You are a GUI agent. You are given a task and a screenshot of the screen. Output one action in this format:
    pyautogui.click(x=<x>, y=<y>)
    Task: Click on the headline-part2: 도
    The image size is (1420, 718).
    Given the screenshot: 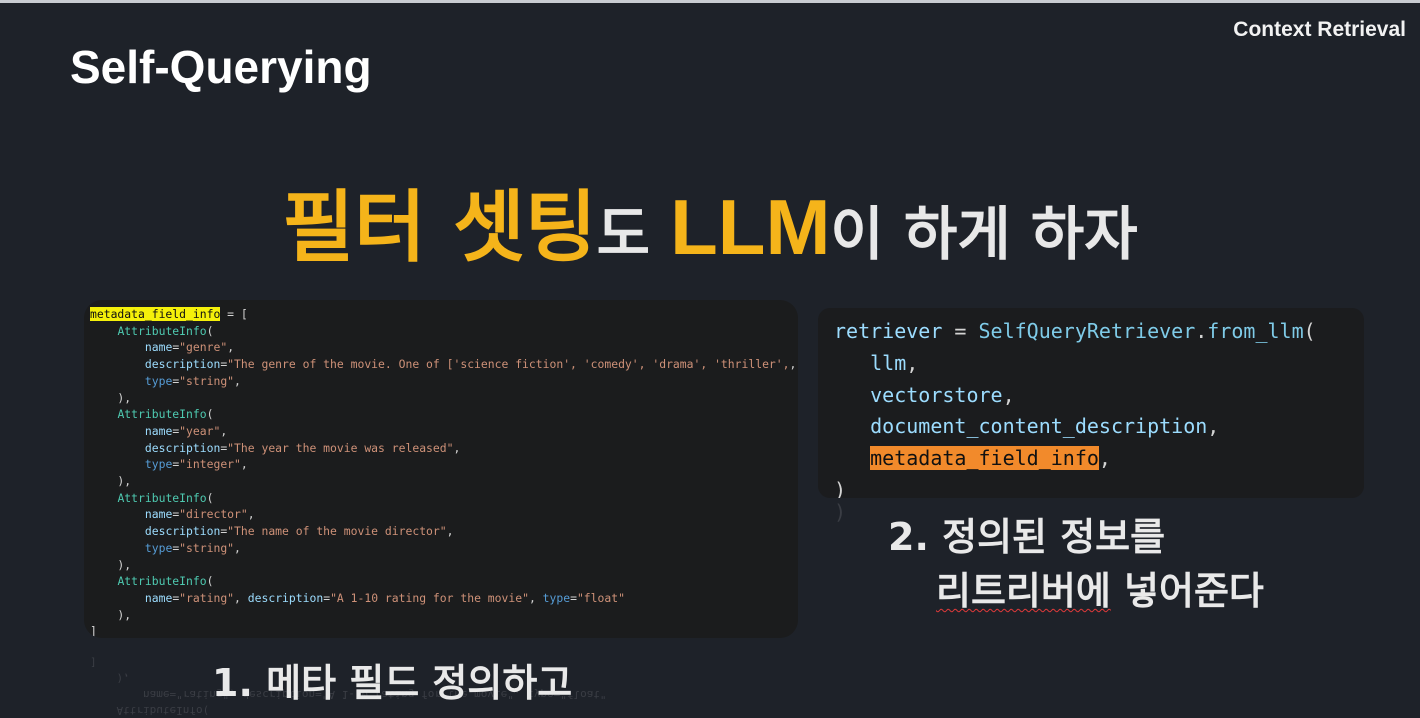 What is the action you would take?
    pyautogui.click(x=633, y=234)
    